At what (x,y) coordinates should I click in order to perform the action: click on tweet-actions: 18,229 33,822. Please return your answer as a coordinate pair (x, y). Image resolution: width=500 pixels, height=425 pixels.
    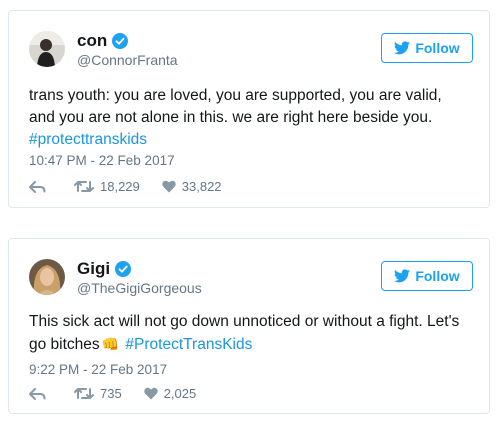
    Looking at the image, I should click on (136, 186).